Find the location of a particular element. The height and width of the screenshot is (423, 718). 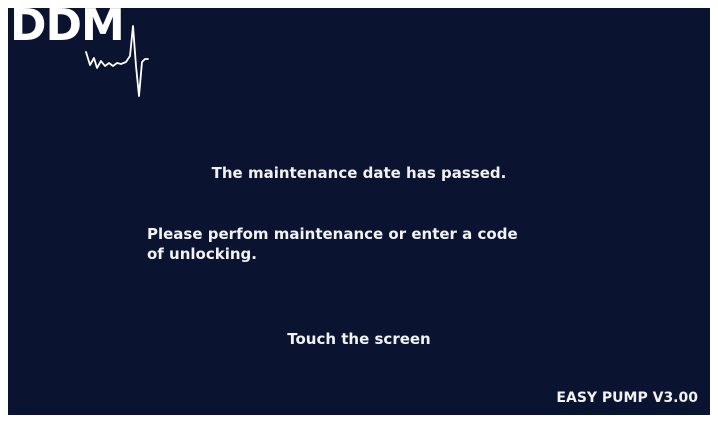

maintenance-title: The maintenance date has passed. is located at coordinates (359, 173).